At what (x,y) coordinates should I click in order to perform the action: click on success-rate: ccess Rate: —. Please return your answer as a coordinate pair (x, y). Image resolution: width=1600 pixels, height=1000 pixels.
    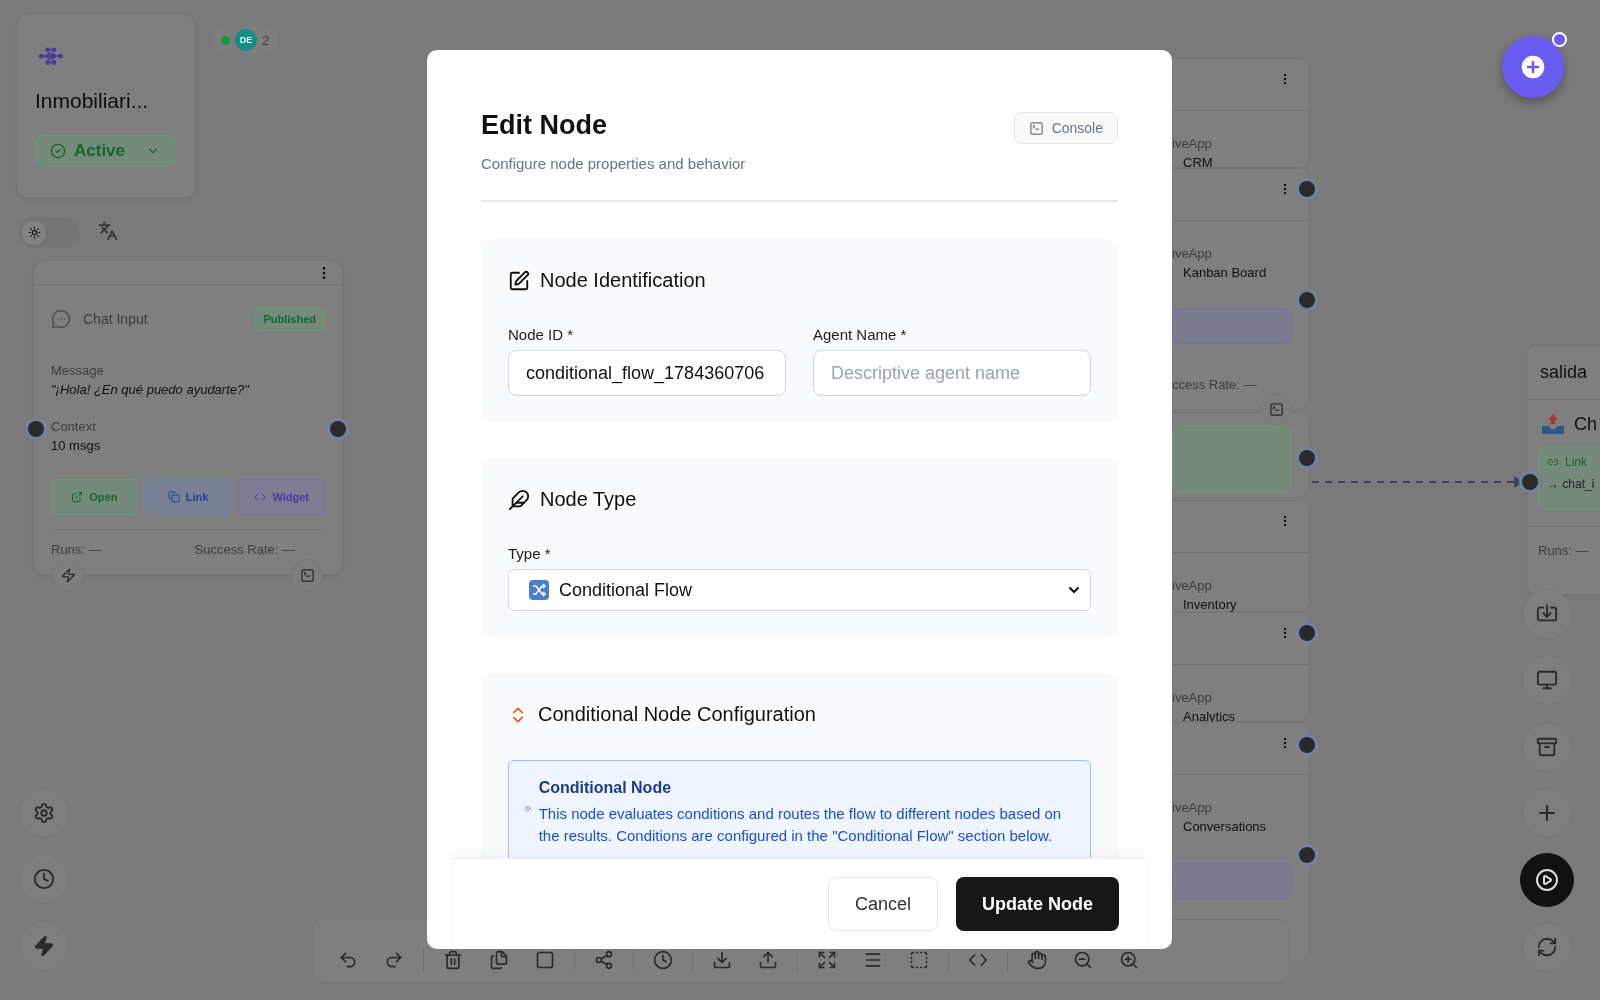
    Looking at the image, I should click on (1214, 384).